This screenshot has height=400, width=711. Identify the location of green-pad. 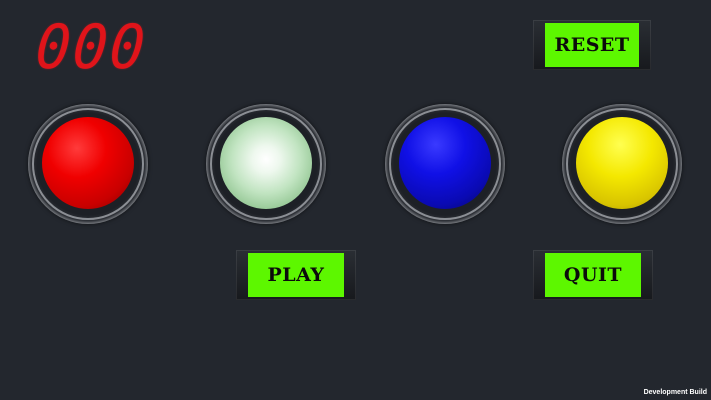
(266, 164).